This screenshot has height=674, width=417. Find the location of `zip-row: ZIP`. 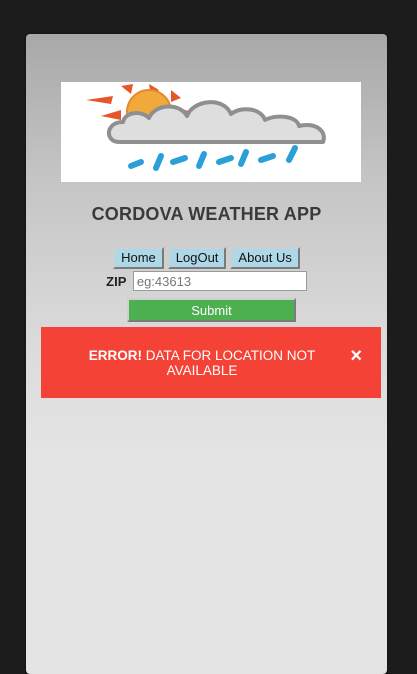

zip-row: ZIP is located at coordinates (206, 281).